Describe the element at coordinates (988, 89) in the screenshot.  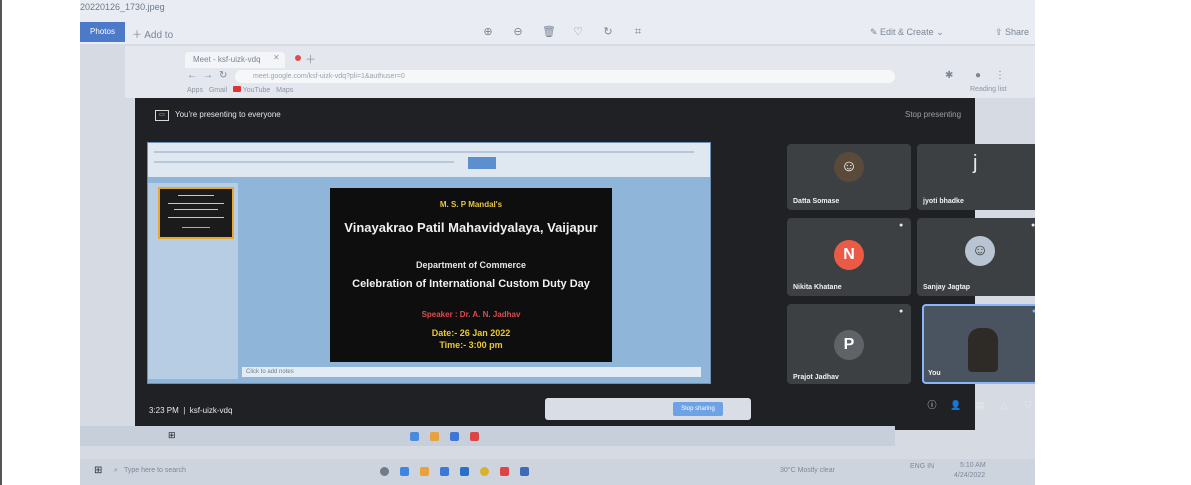
I see `reading-list-button: Reading list` at that location.